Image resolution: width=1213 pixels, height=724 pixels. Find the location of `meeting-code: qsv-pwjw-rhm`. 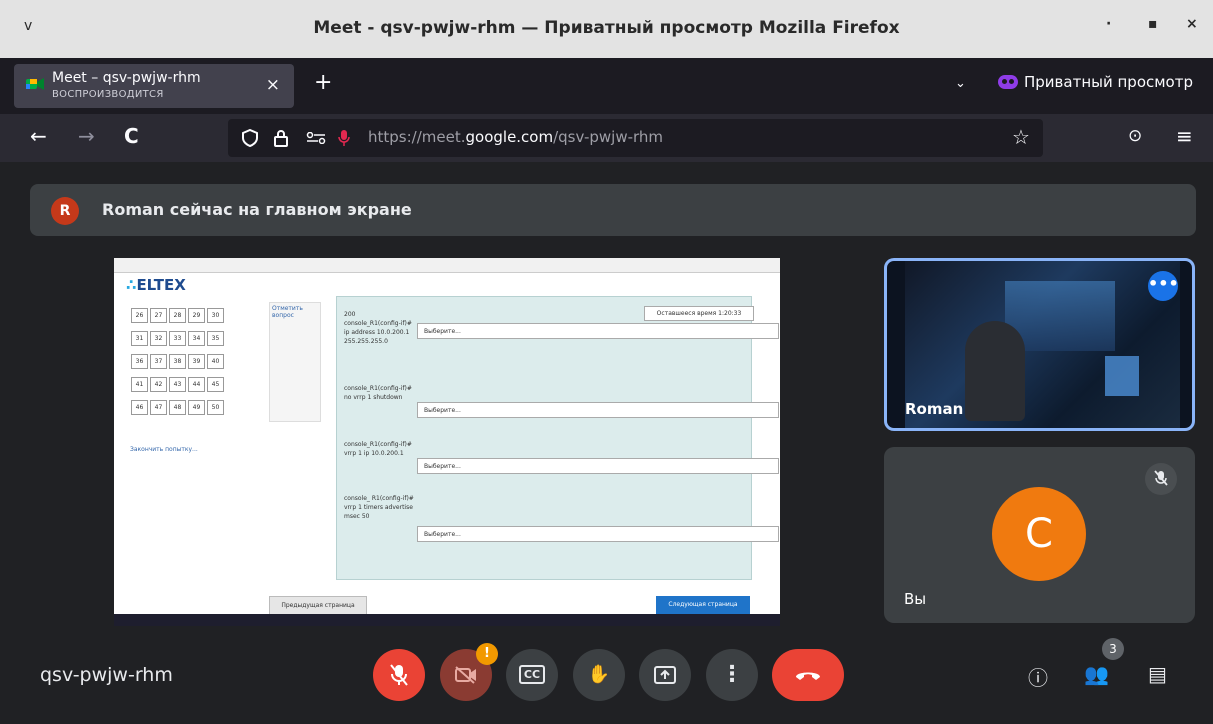

meeting-code: qsv-pwjw-rhm is located at coordinates (106, 675).